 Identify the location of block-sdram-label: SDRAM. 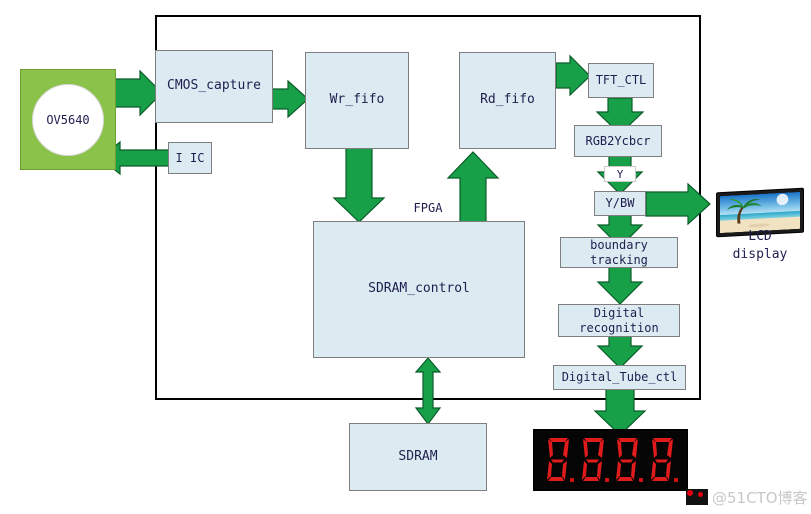
(418, 456).